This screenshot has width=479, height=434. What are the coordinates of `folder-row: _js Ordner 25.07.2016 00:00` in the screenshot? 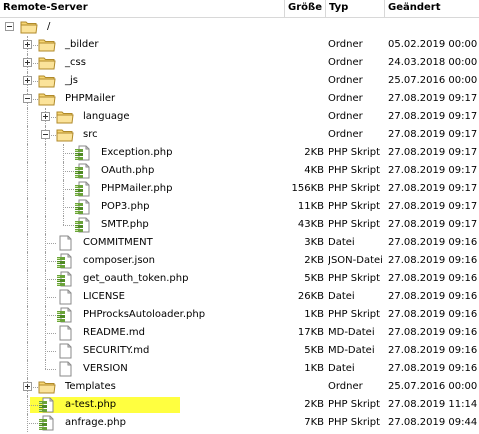 It's located at (239, 81).